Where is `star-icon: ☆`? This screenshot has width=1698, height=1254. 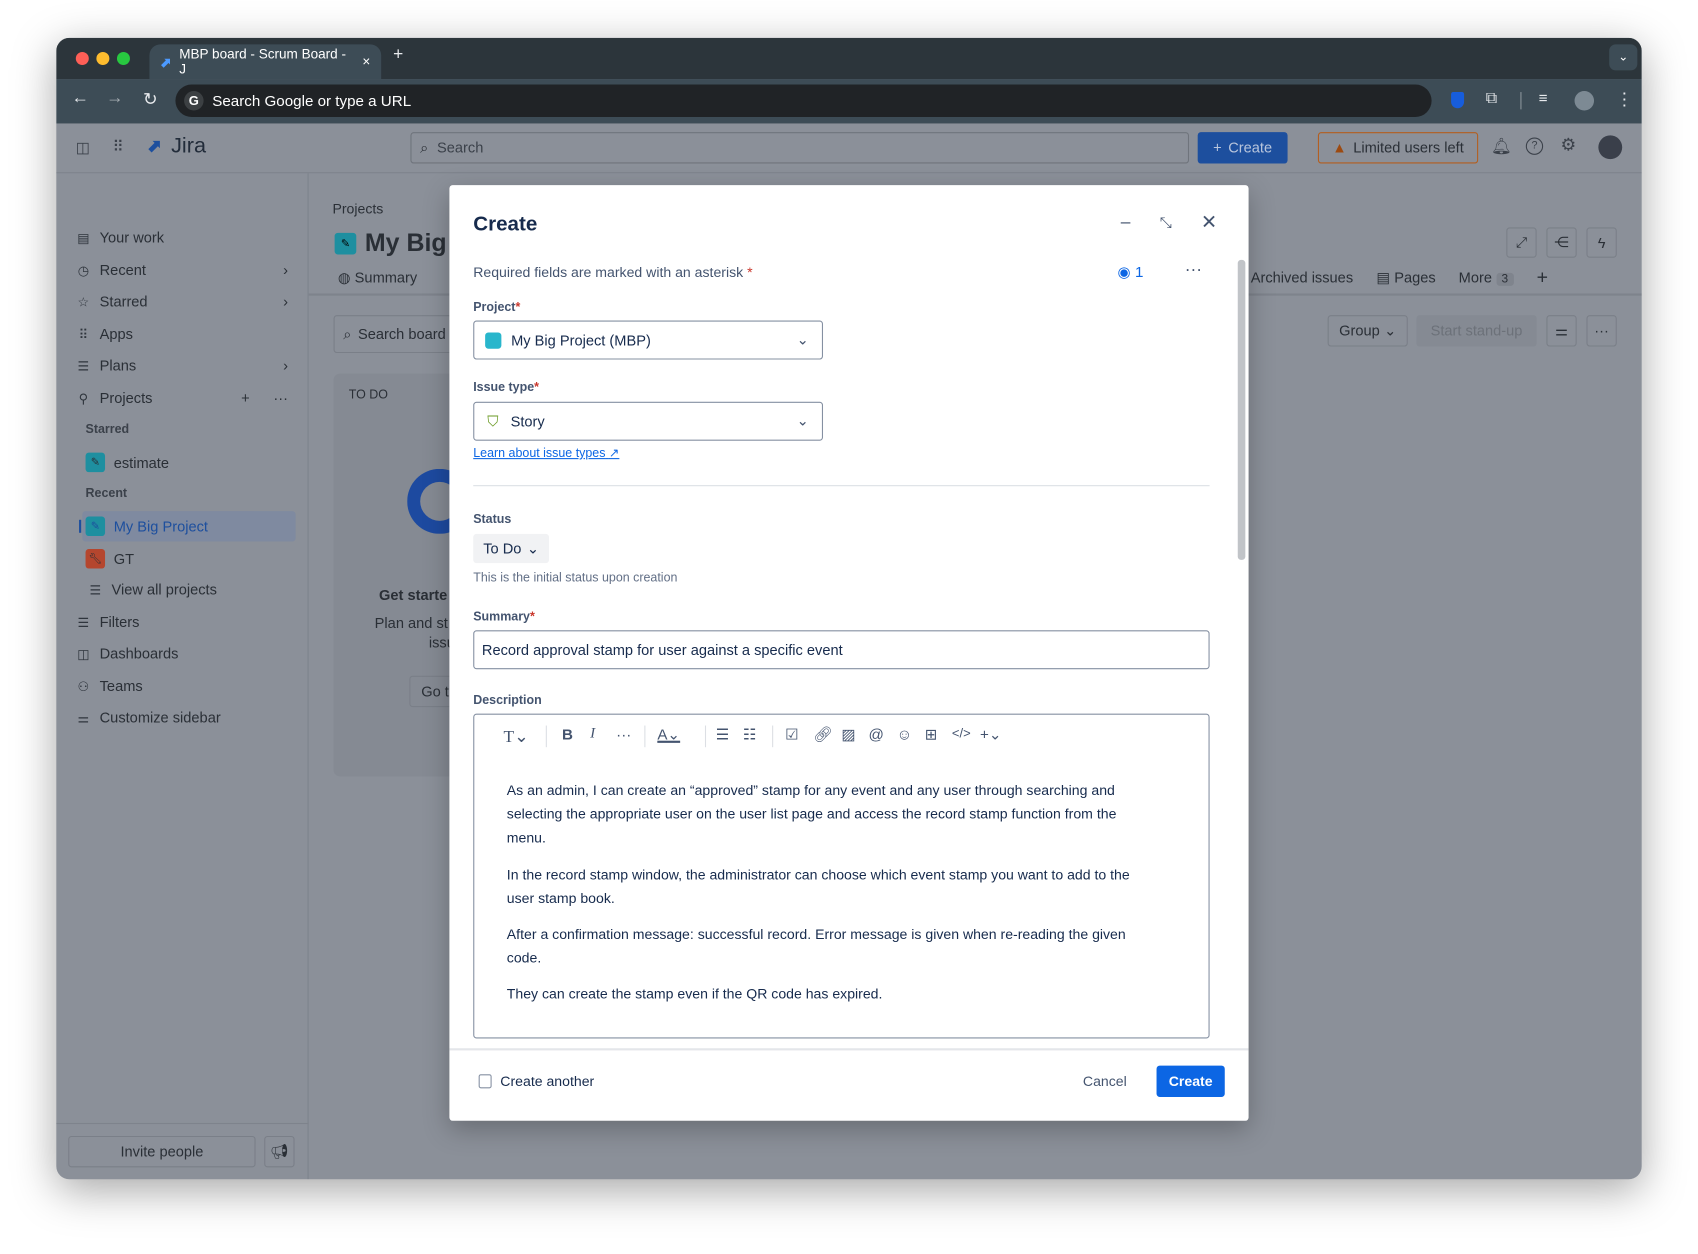
star-icon: ☆ is located at coordinates (83, 302).